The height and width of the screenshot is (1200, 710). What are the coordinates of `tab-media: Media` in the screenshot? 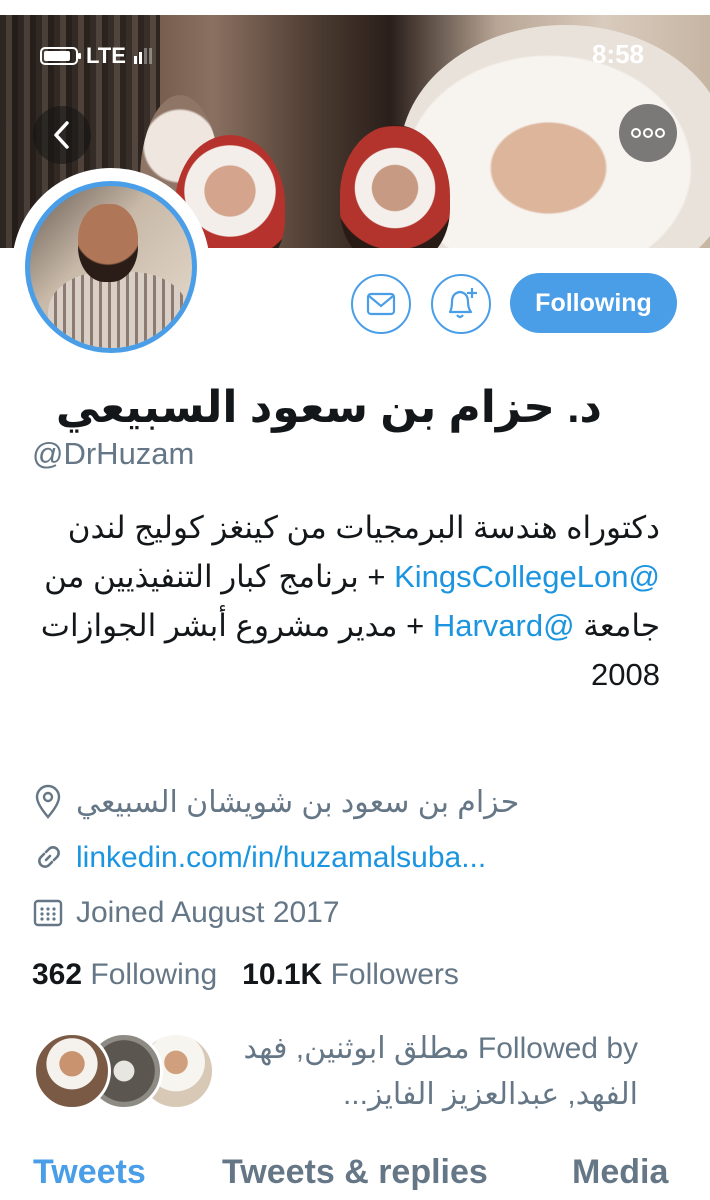 It's located at (620, 1172).